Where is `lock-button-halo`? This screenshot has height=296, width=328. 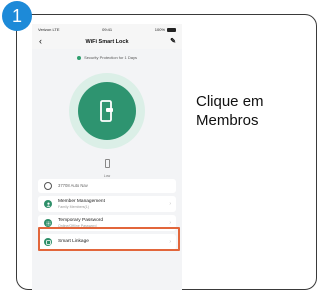 lock-button-halo is located at coordinates (107, 111).